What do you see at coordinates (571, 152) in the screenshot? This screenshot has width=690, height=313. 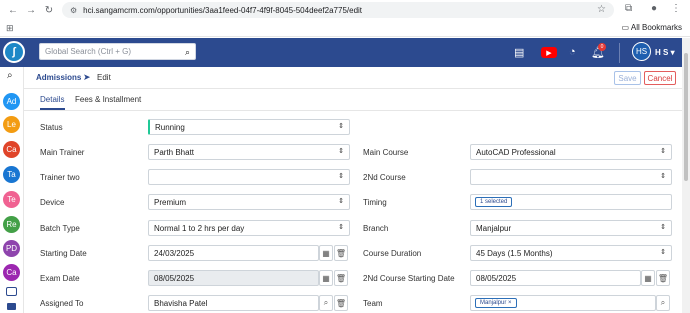 I see `main-course-select: AutoCAD Professional ⇕` at bounding box center [571, 152].